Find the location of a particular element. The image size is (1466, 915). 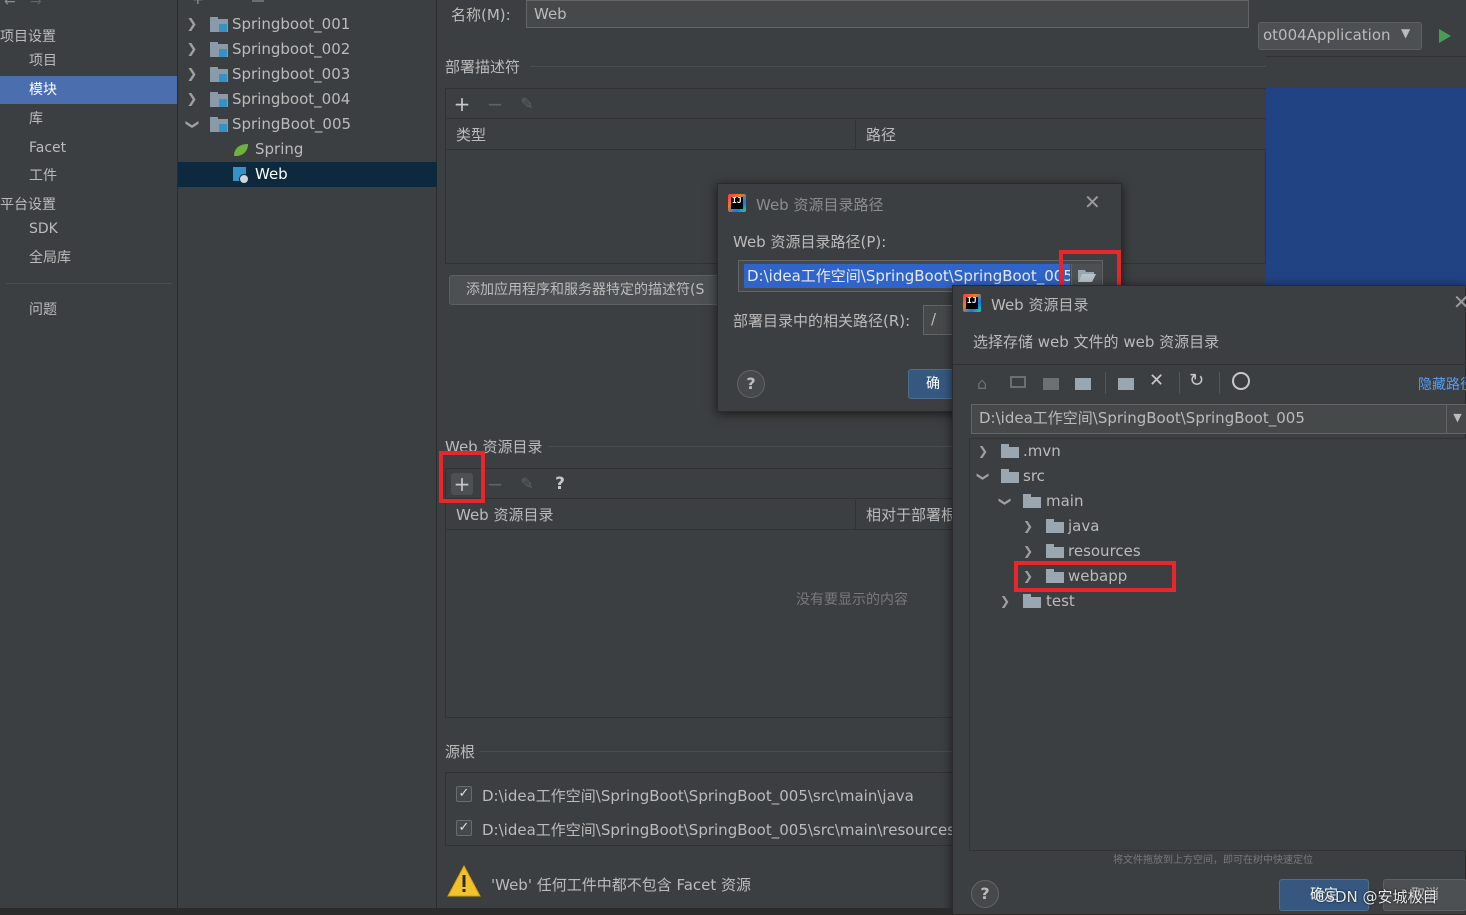

ok-button: 确 is located at coordinates (933, 384).